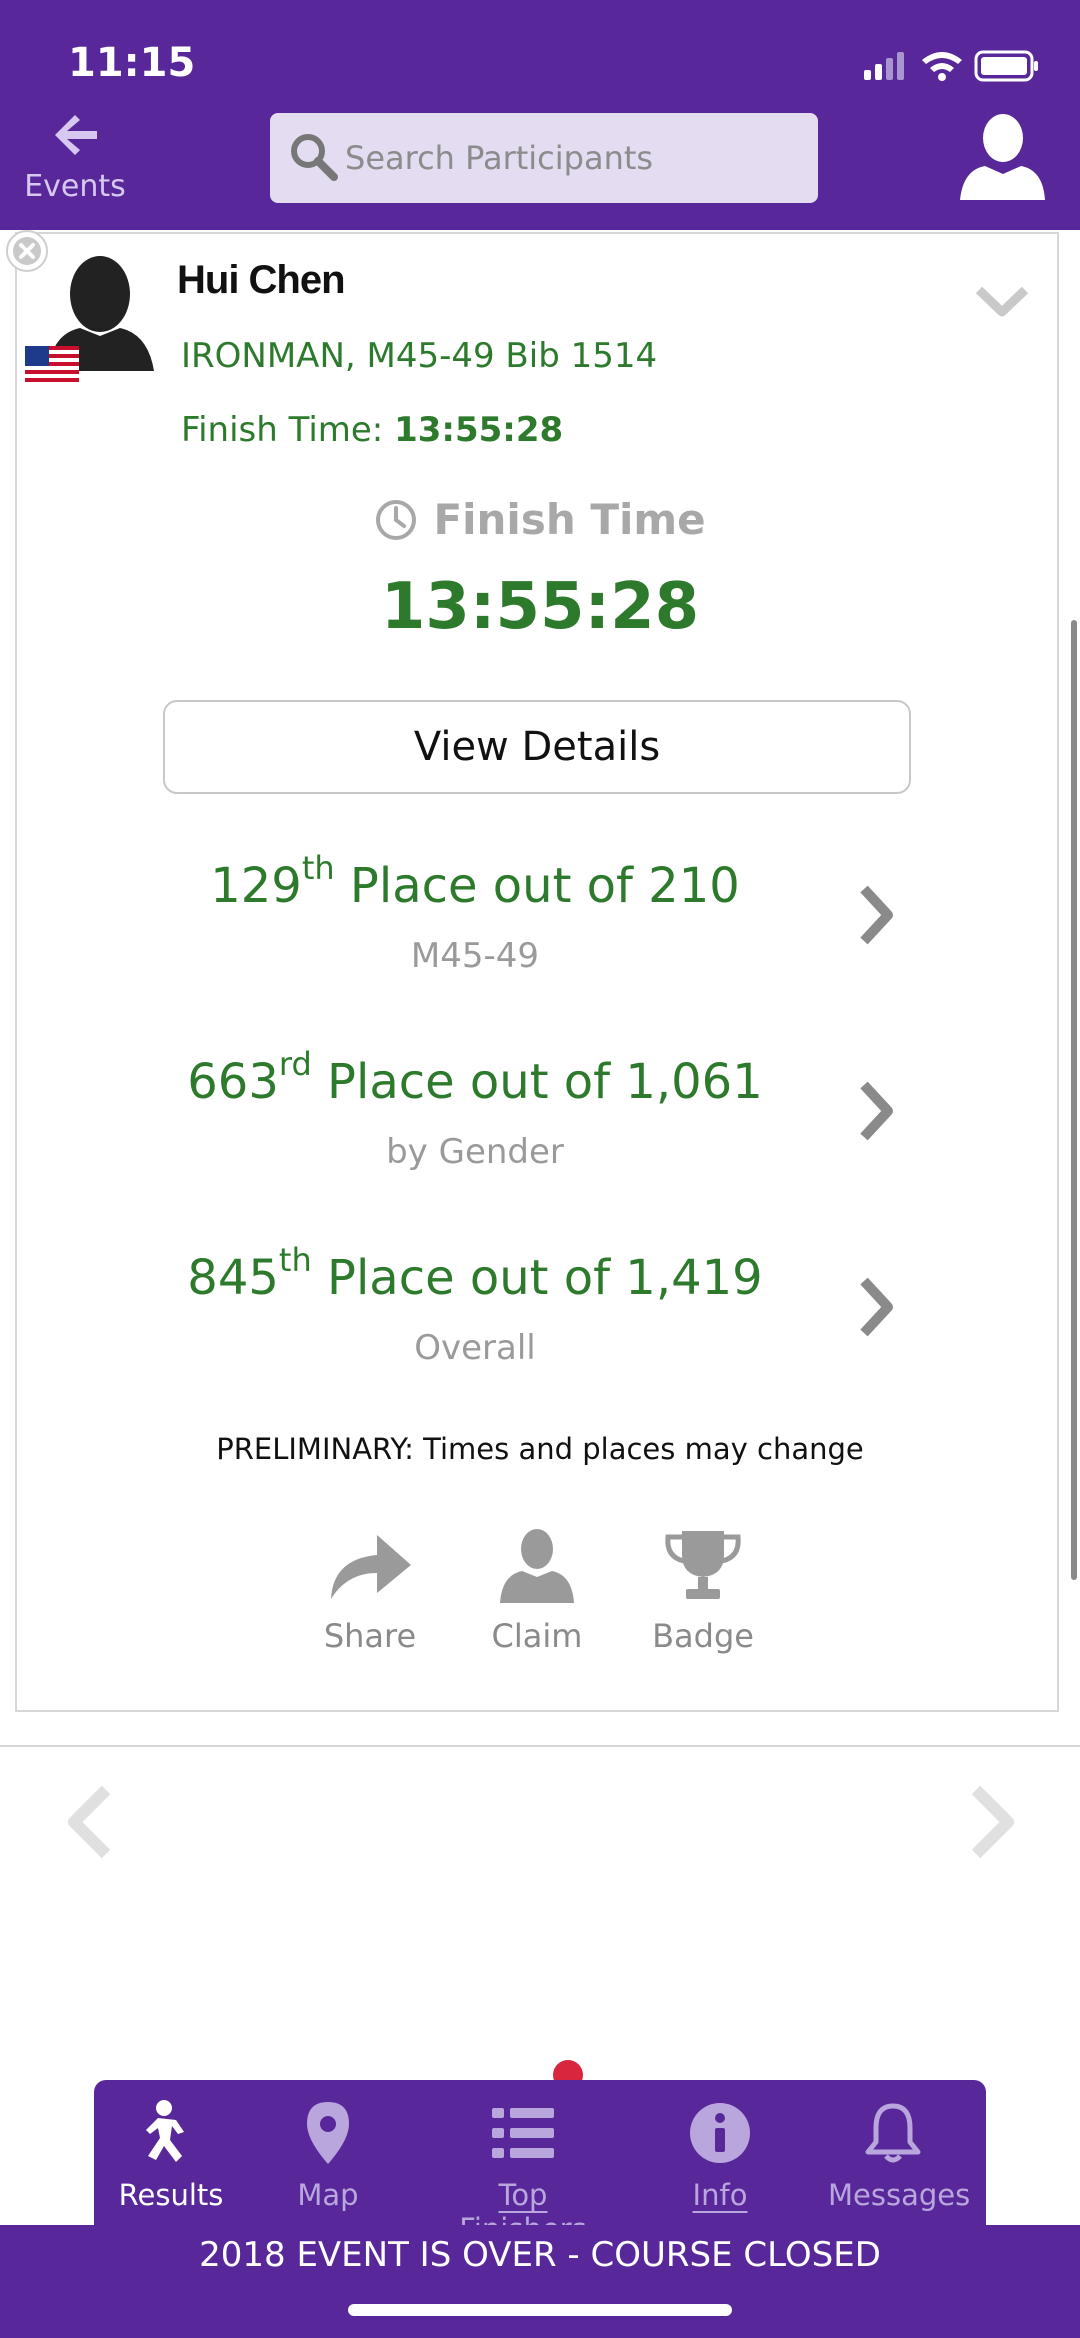  What do you see at coordinates (540, 1124) in the screenshot?
I see `place-row-gender: 663rd Place out of 1,061 by Gender` at bounding box center [540, 1124].